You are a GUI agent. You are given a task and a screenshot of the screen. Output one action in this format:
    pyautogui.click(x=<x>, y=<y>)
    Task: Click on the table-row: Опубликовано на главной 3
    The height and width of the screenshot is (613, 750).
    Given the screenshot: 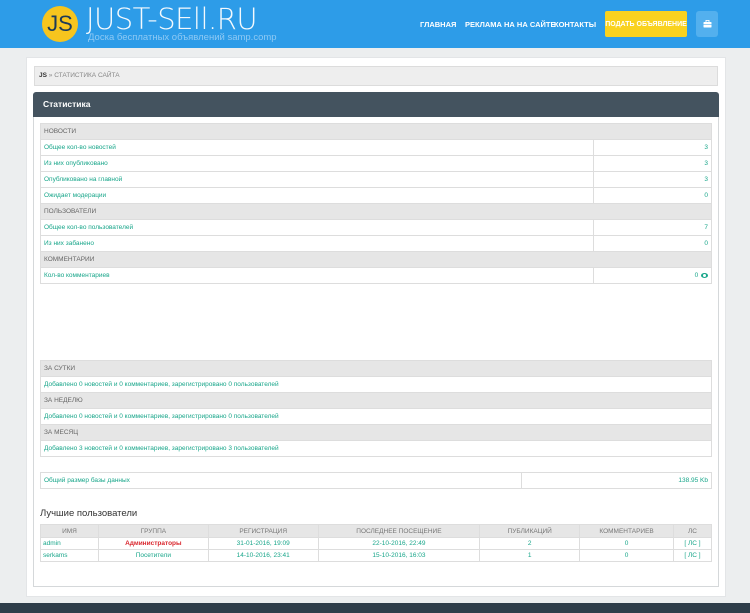 What is the action you would take?
    pyautogui.click(x=375, y=179)
    